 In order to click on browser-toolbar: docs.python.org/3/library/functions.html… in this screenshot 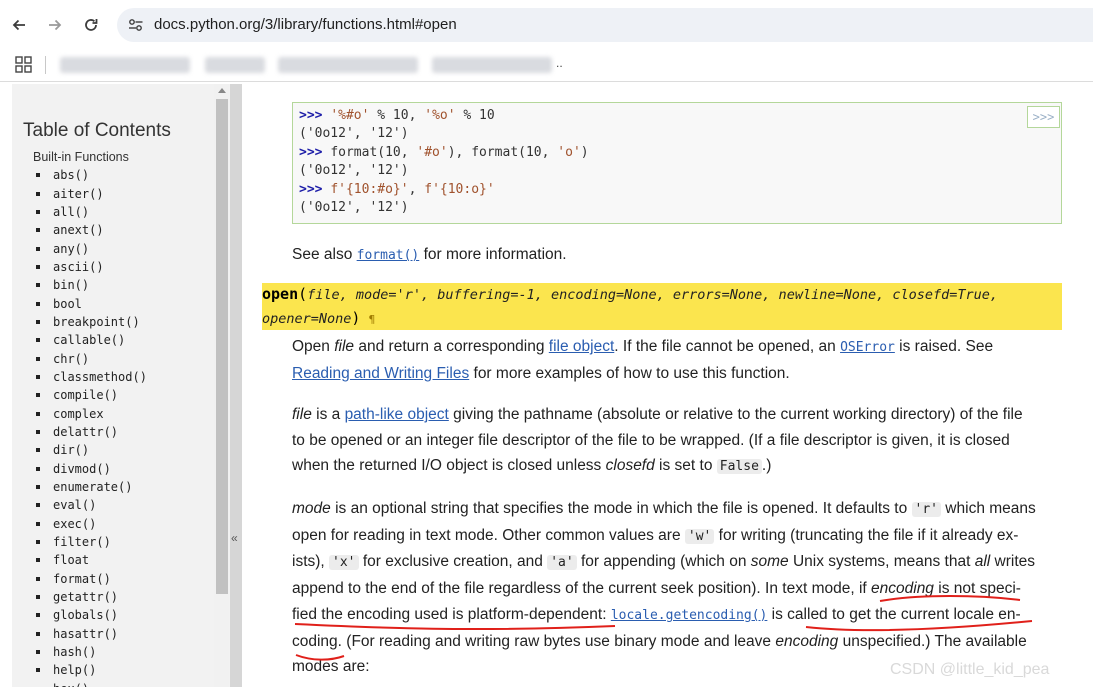, I will do `click(546, 25)`.